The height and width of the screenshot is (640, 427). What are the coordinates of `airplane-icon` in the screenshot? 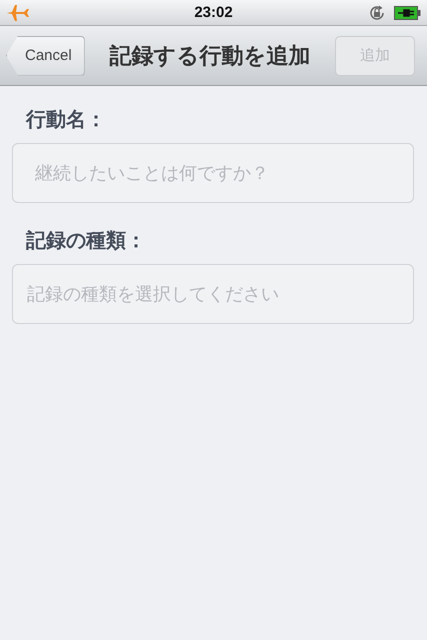 It's located at (18, 13).